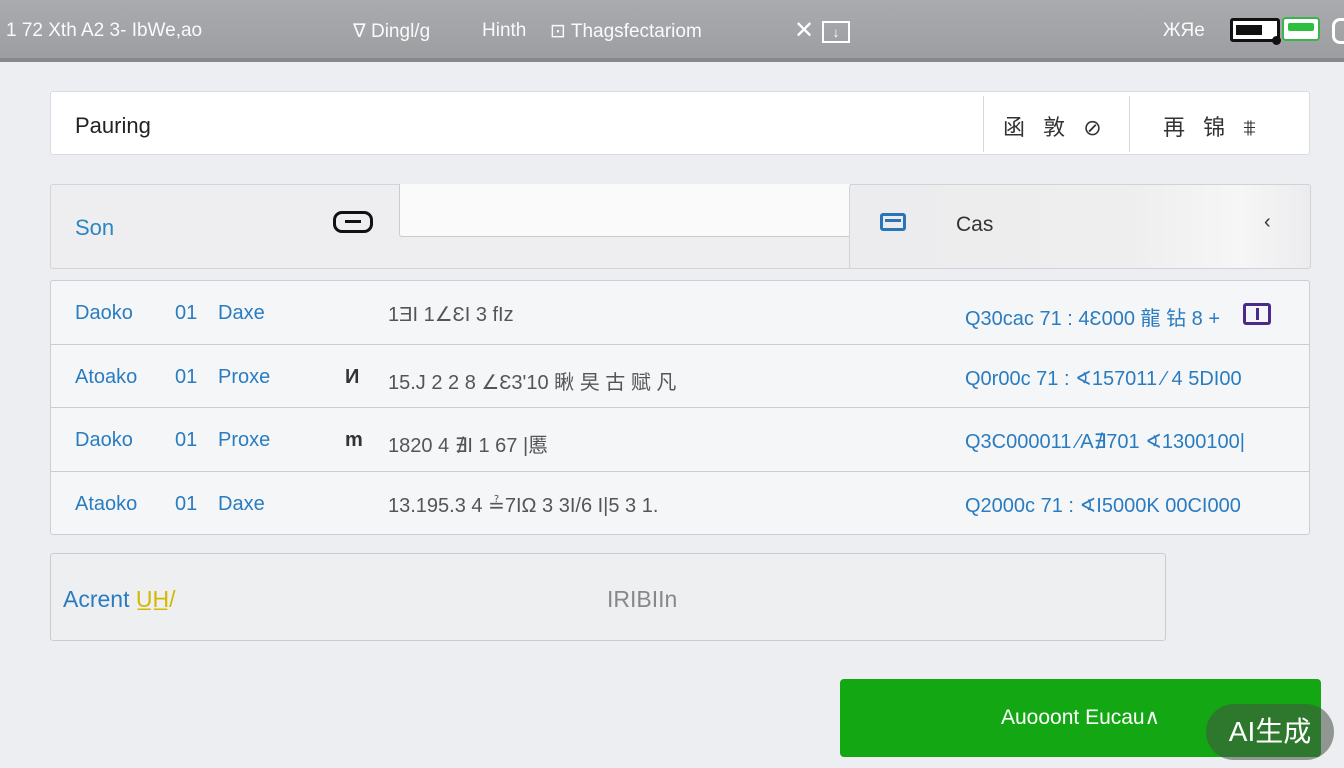 The height and width of the screenshot is (768, 1344). What do you see at coordinates (1103, 505) in the screenshot?
I see `tx-amount: Q2000c 71 : ∢I5000K 00CI000` at bounding box center [1103, 505].